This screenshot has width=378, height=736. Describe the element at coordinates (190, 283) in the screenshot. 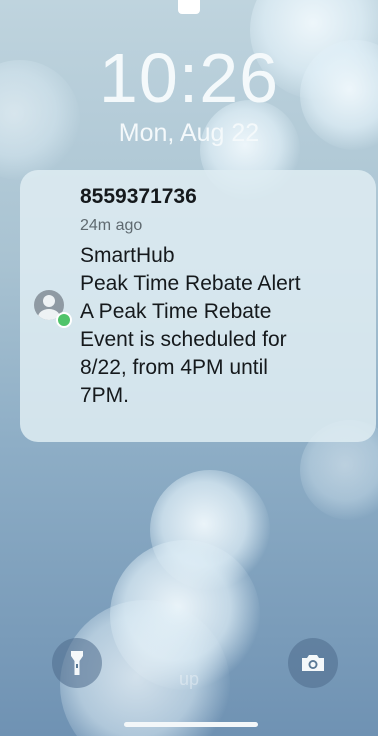

I see `notification-line: Peak Time Rebate Alert` at that location.